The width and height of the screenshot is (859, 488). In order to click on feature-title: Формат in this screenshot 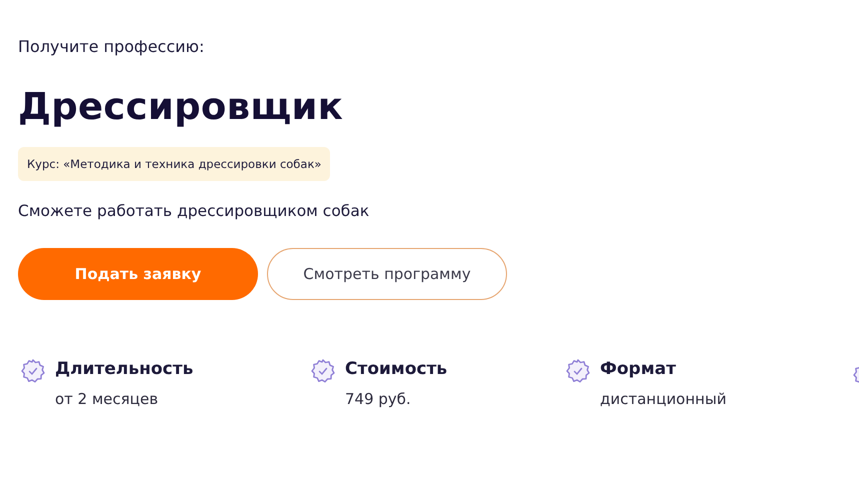, I will do `click(638, 369)`.